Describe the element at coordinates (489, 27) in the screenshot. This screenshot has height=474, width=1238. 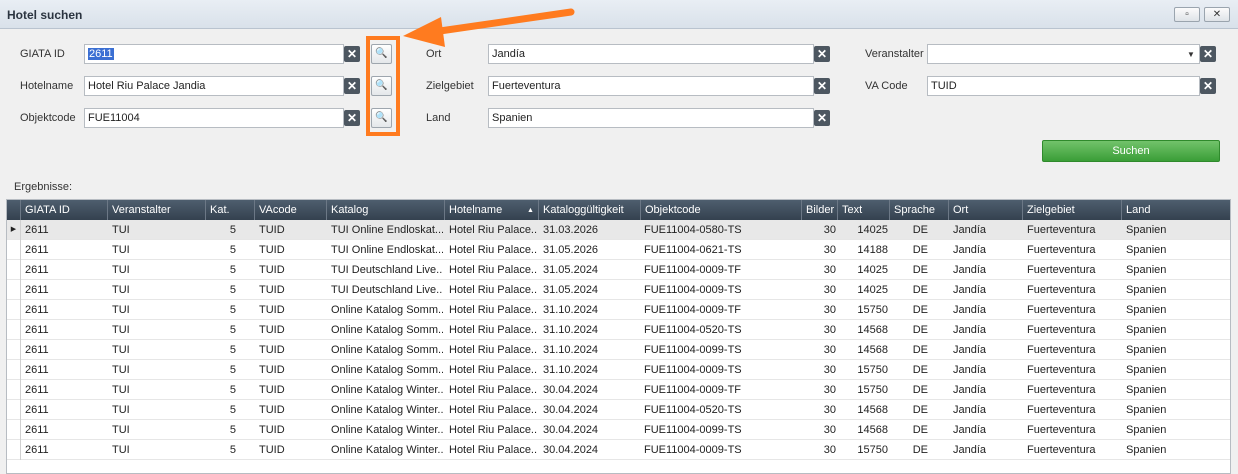
I see `arrow-icon` at that location.